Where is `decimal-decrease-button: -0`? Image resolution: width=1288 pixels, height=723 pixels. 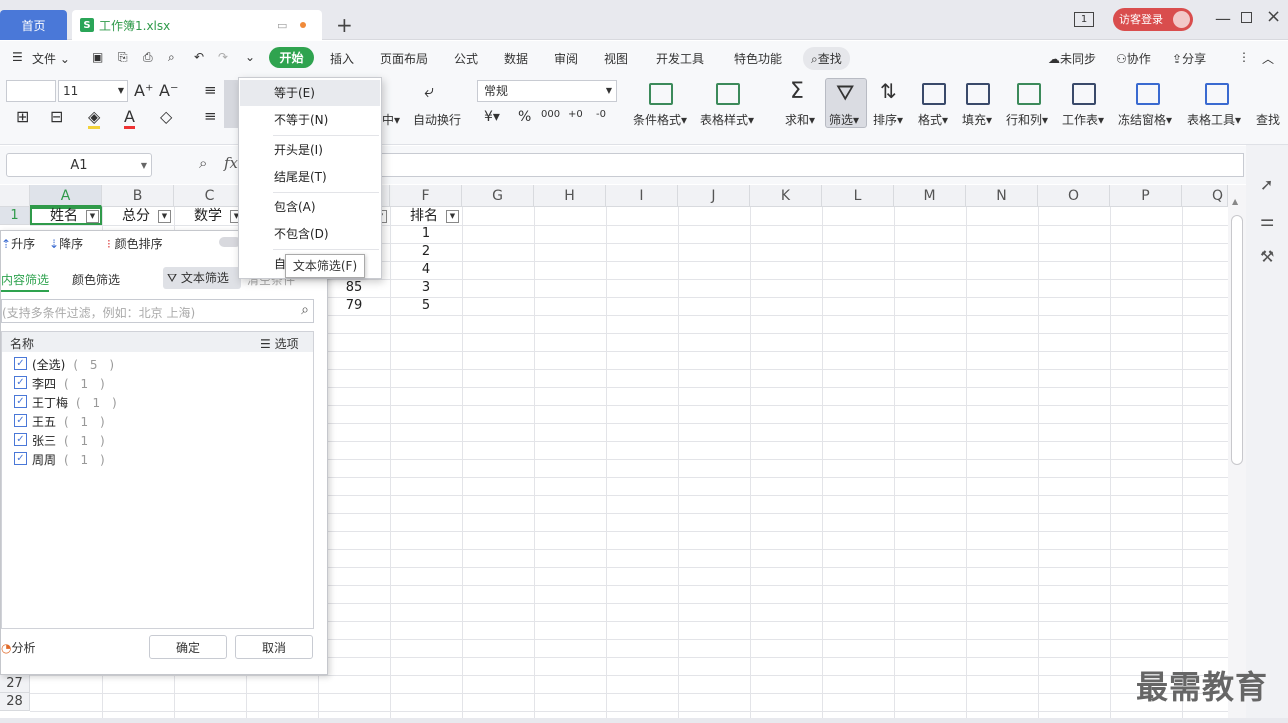 decimal-decrease-button: -0 is located at coordinates (601, 114).